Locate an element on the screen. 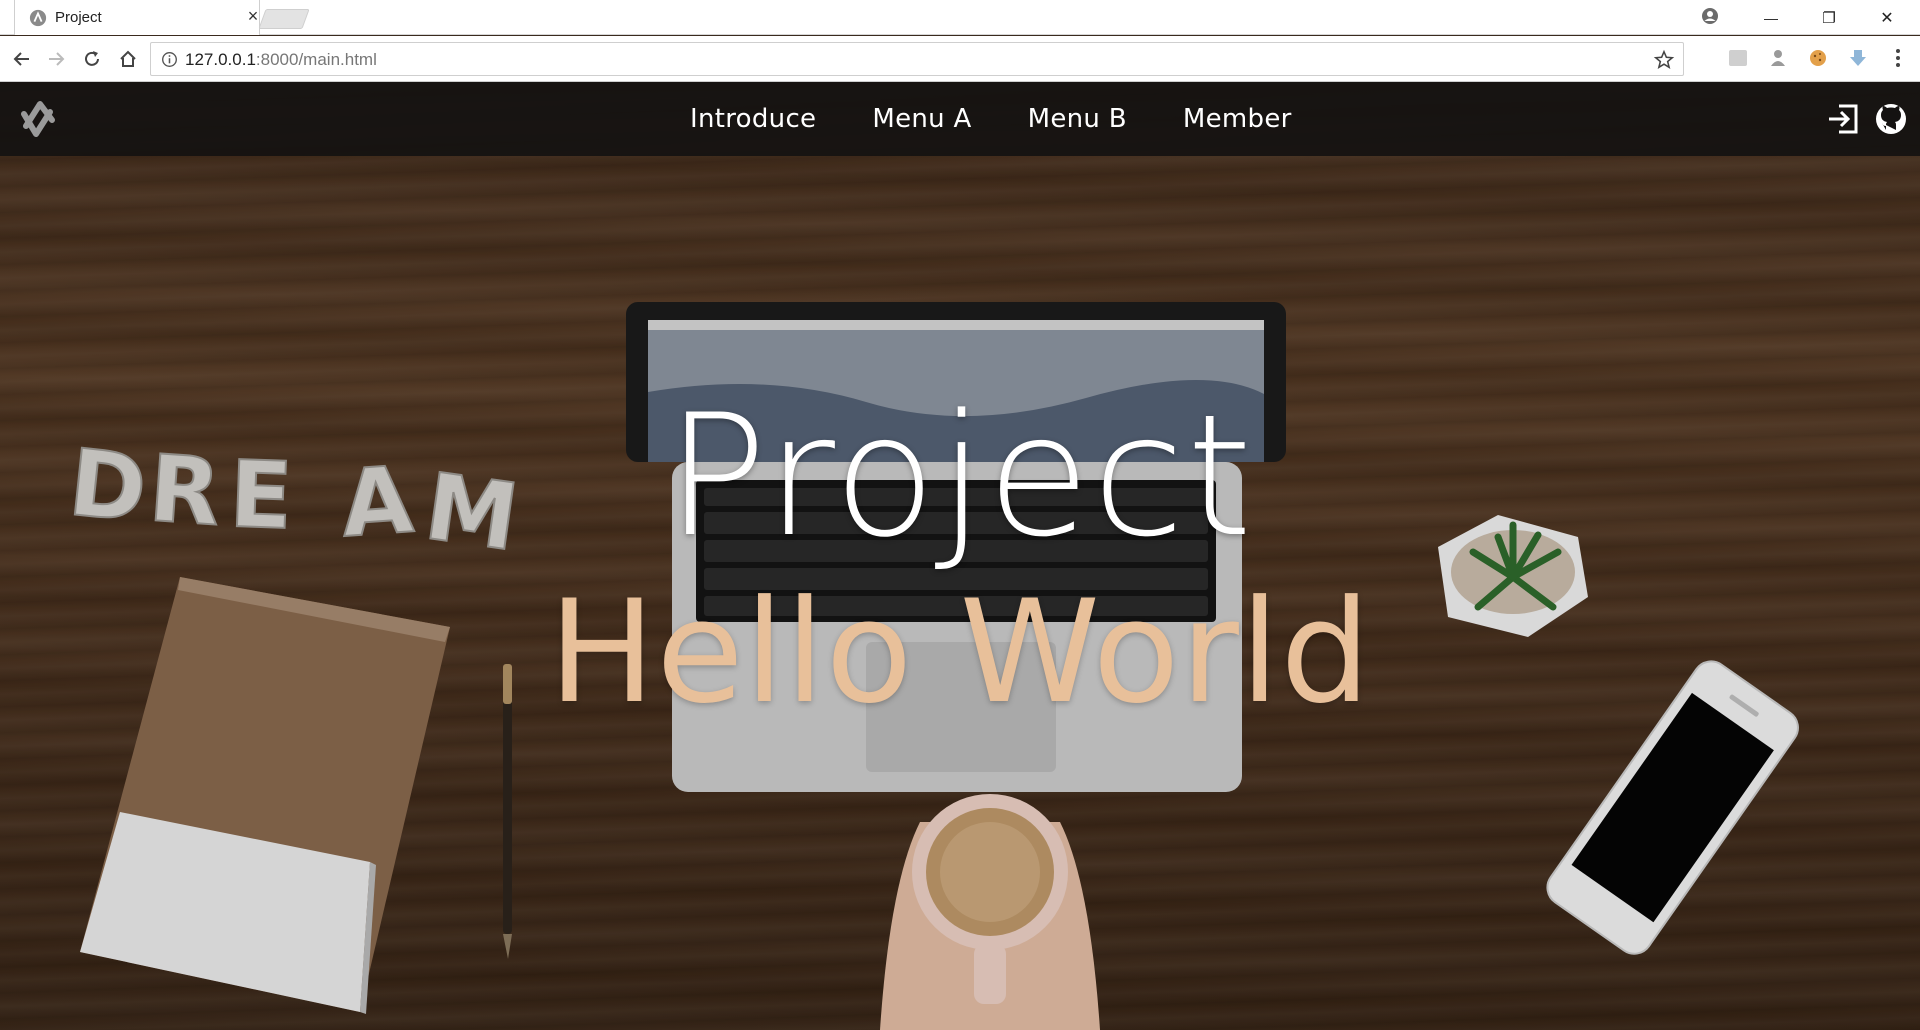 This screenshot has height=1030, width=1920. browser-menu-button is located at coordinates (1898, 58).